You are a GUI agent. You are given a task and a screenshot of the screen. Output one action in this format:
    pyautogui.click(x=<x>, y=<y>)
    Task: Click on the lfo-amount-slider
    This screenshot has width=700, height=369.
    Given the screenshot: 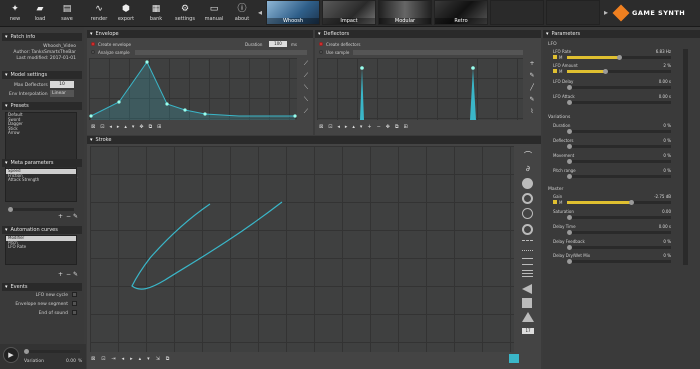 What is the action you would take?
    pyautogui.click(x=619, y=71)
    